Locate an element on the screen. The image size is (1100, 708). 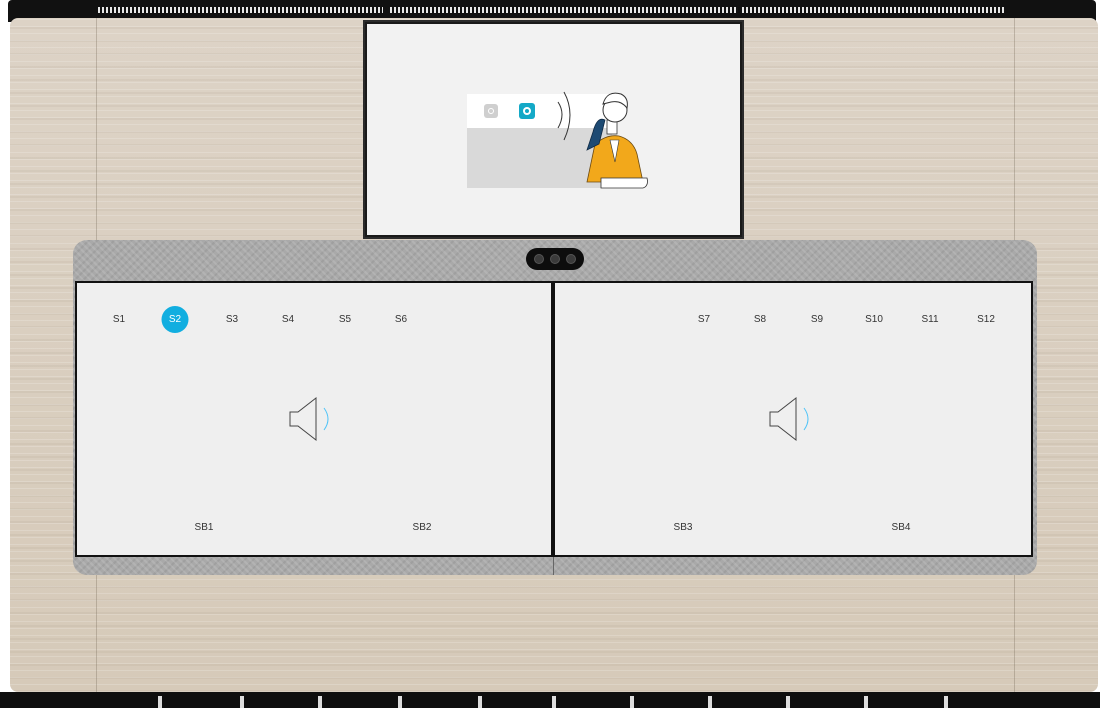
seat-s11: S11 is located at coordinates (929, 320).